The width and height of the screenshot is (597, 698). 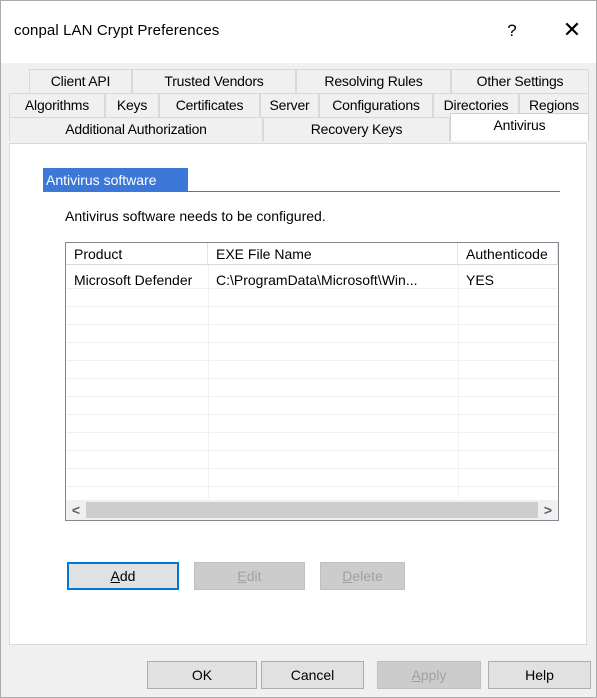 I want to click on delete-button: Delete, so click(x=362, y=576).